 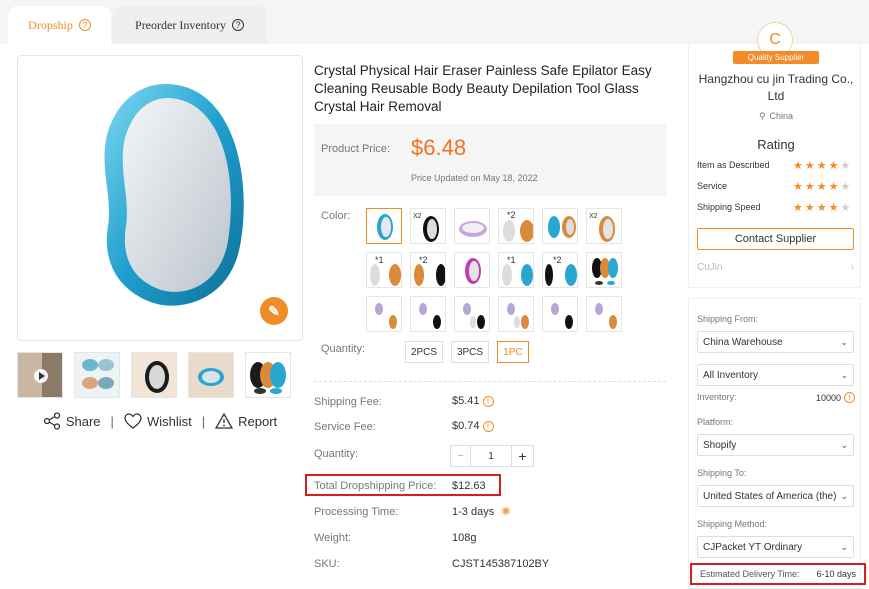 What do you see at coordinates (776, 397) in the screenshot?
I see `inventory-row: Inventory: 10000!` at bounding box center [776, 397].